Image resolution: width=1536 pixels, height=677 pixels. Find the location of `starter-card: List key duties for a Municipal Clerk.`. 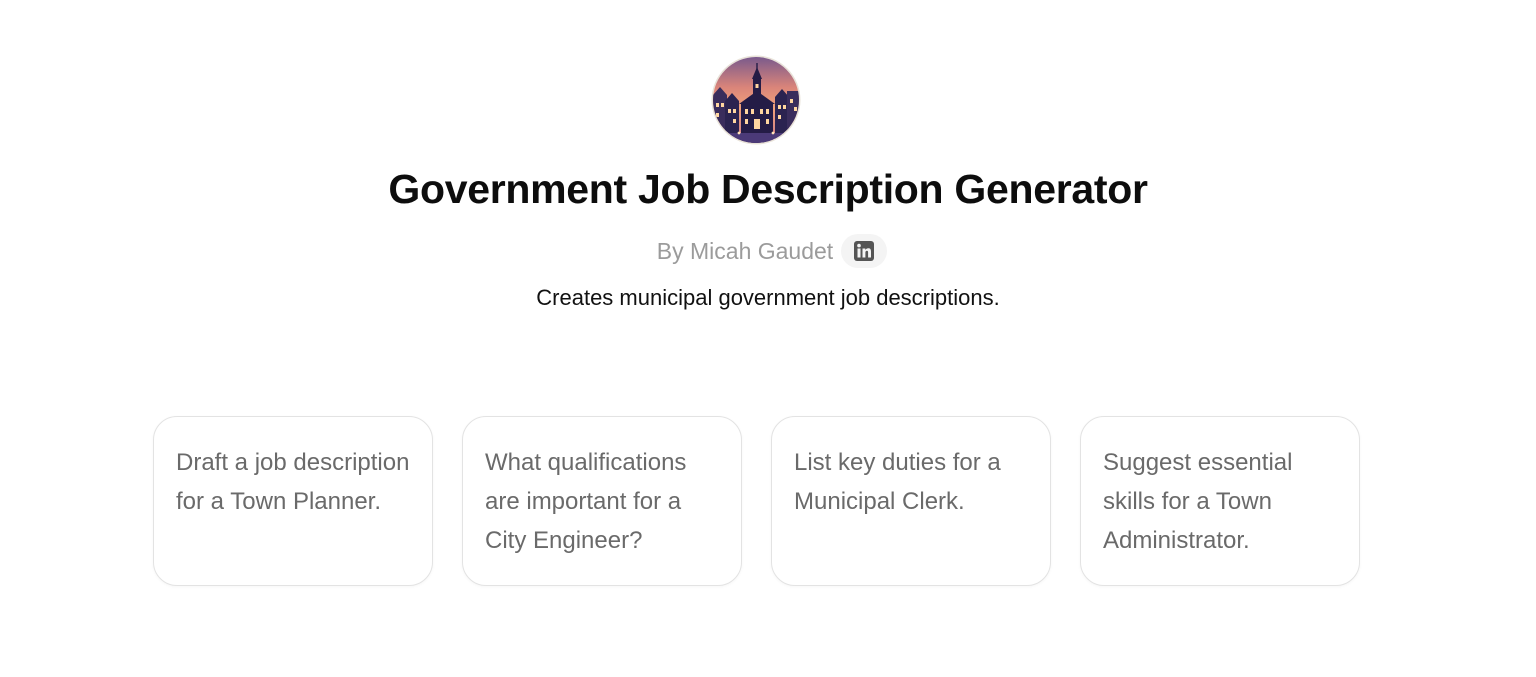

starter-card: List key duties for a Municipal Clerk. is located at coordinates (911, 501).